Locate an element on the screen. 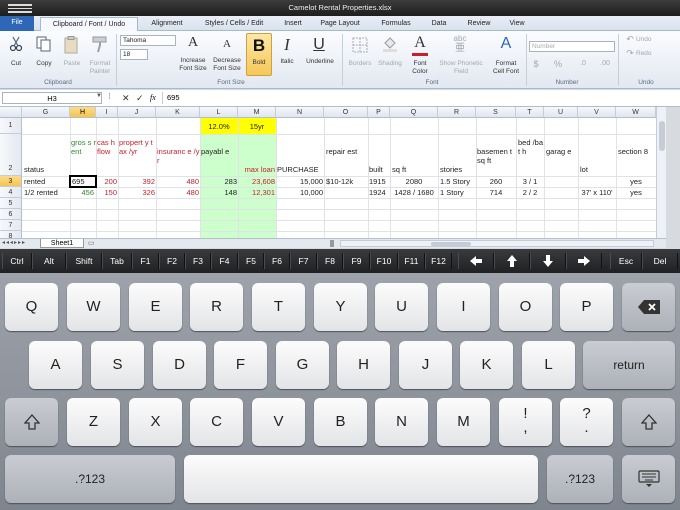  cell-q4: 1428 / 1680 is located at coordinates (414, 192).